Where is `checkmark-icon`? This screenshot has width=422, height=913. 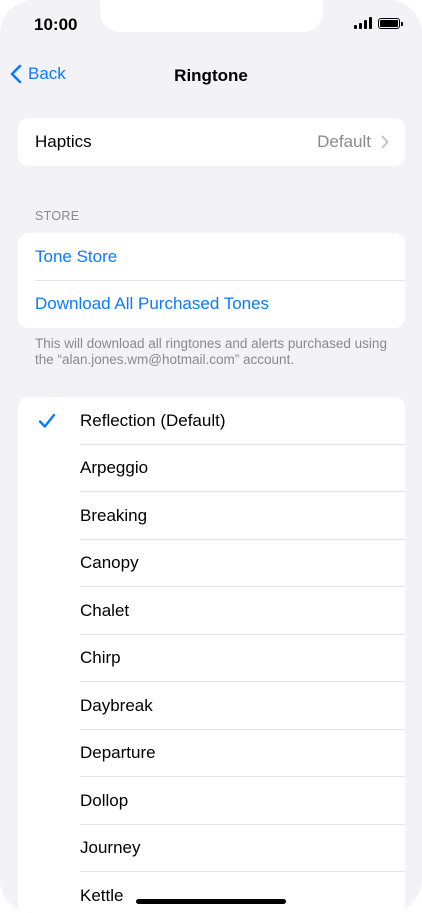
checkmark-icon is located at coordinates (47, 420).